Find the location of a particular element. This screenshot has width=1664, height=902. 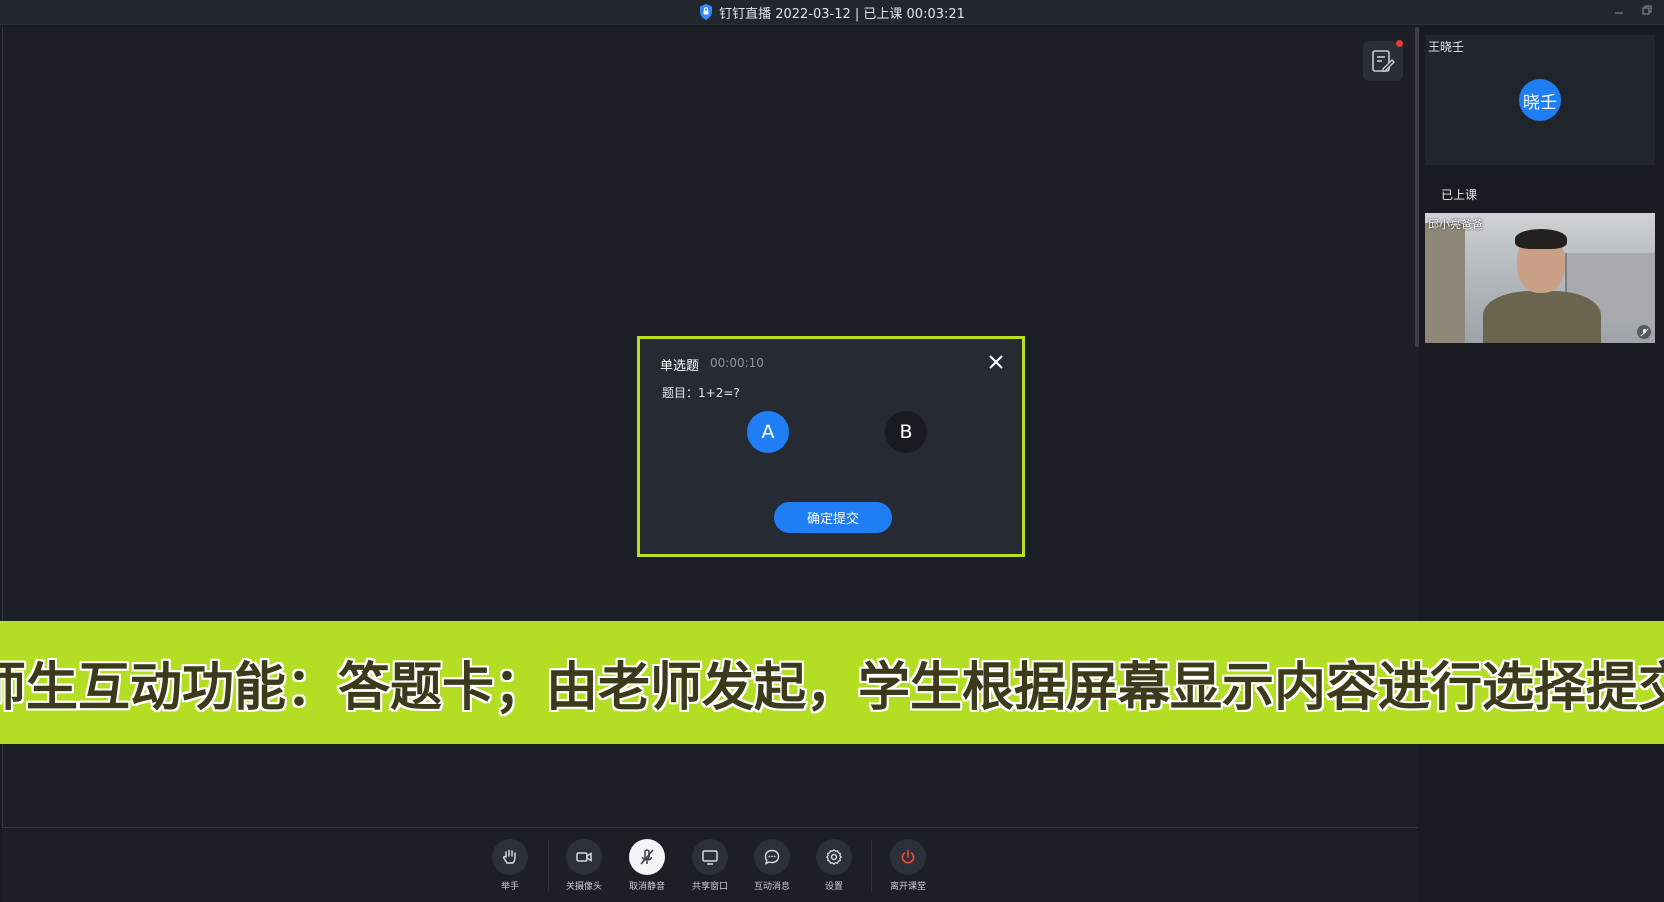

participant-name: 王晓壬 is located at coordinates (1446, 47).